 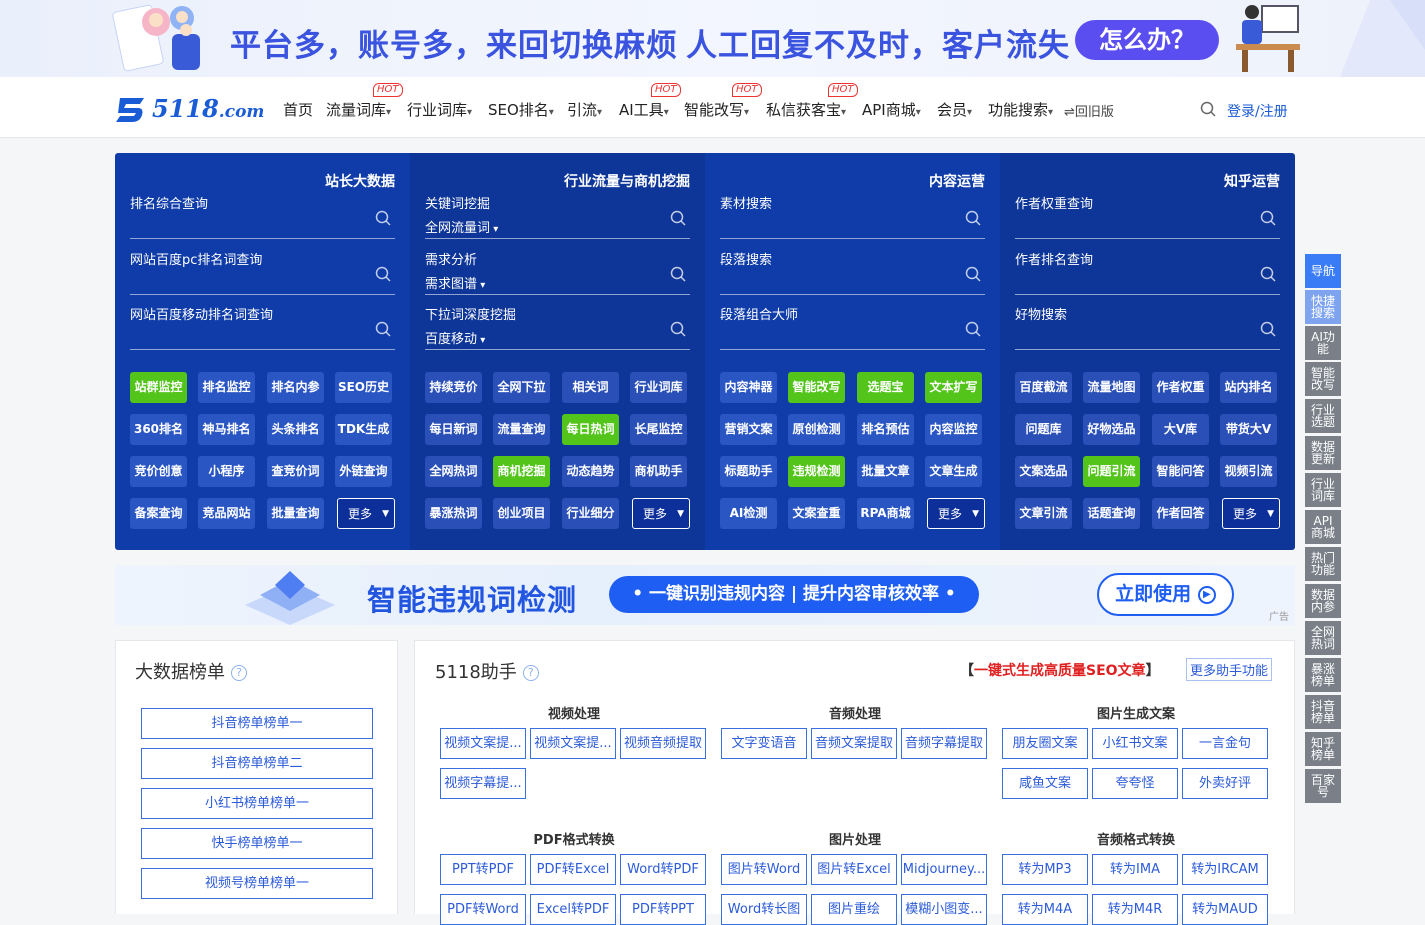 What do you see at coordinates (439, 109) in the screenshot?
I see `nav-item: 行业词库▾` at bounding box center [439, 109].